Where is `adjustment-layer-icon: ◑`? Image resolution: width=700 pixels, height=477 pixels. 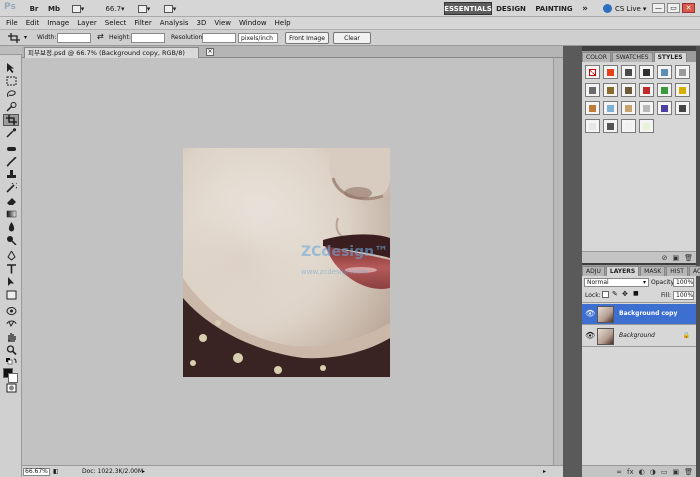 adjustment-layer-icon: ◑ is located at coordinates (653, 472).